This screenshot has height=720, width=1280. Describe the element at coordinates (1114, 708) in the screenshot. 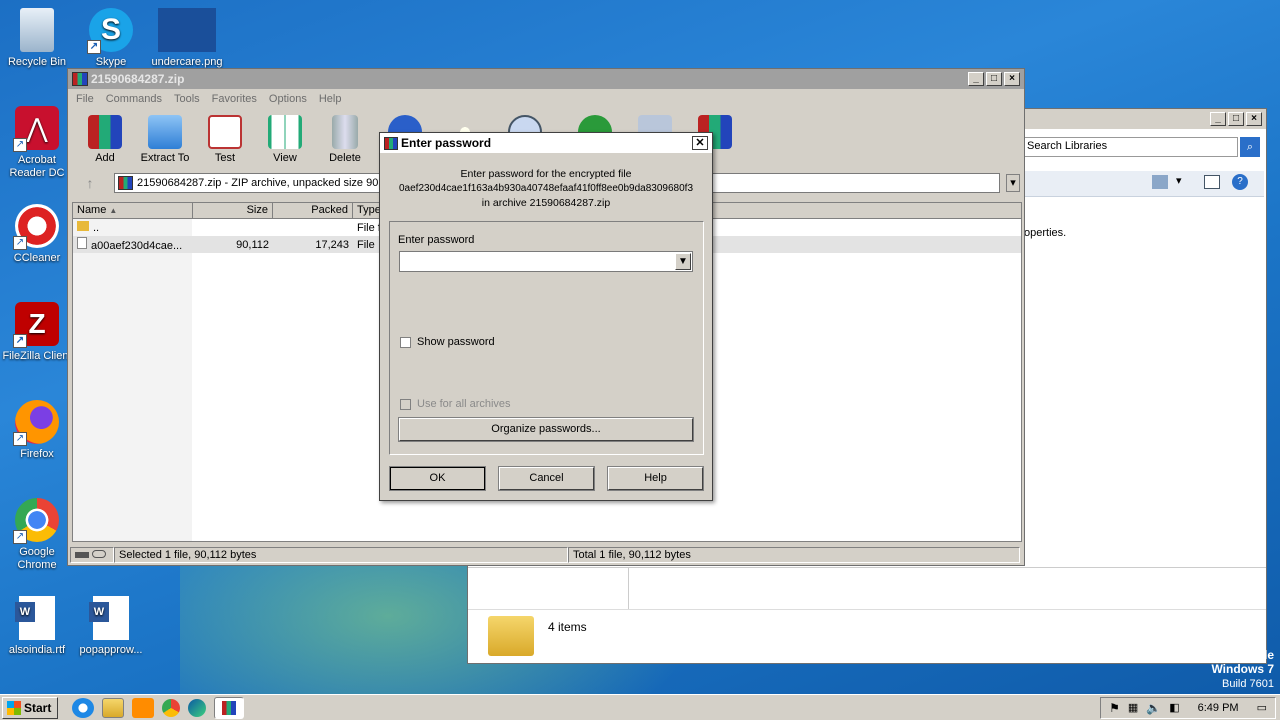

I see `action-center-flag-icon: ⚑` at that location.